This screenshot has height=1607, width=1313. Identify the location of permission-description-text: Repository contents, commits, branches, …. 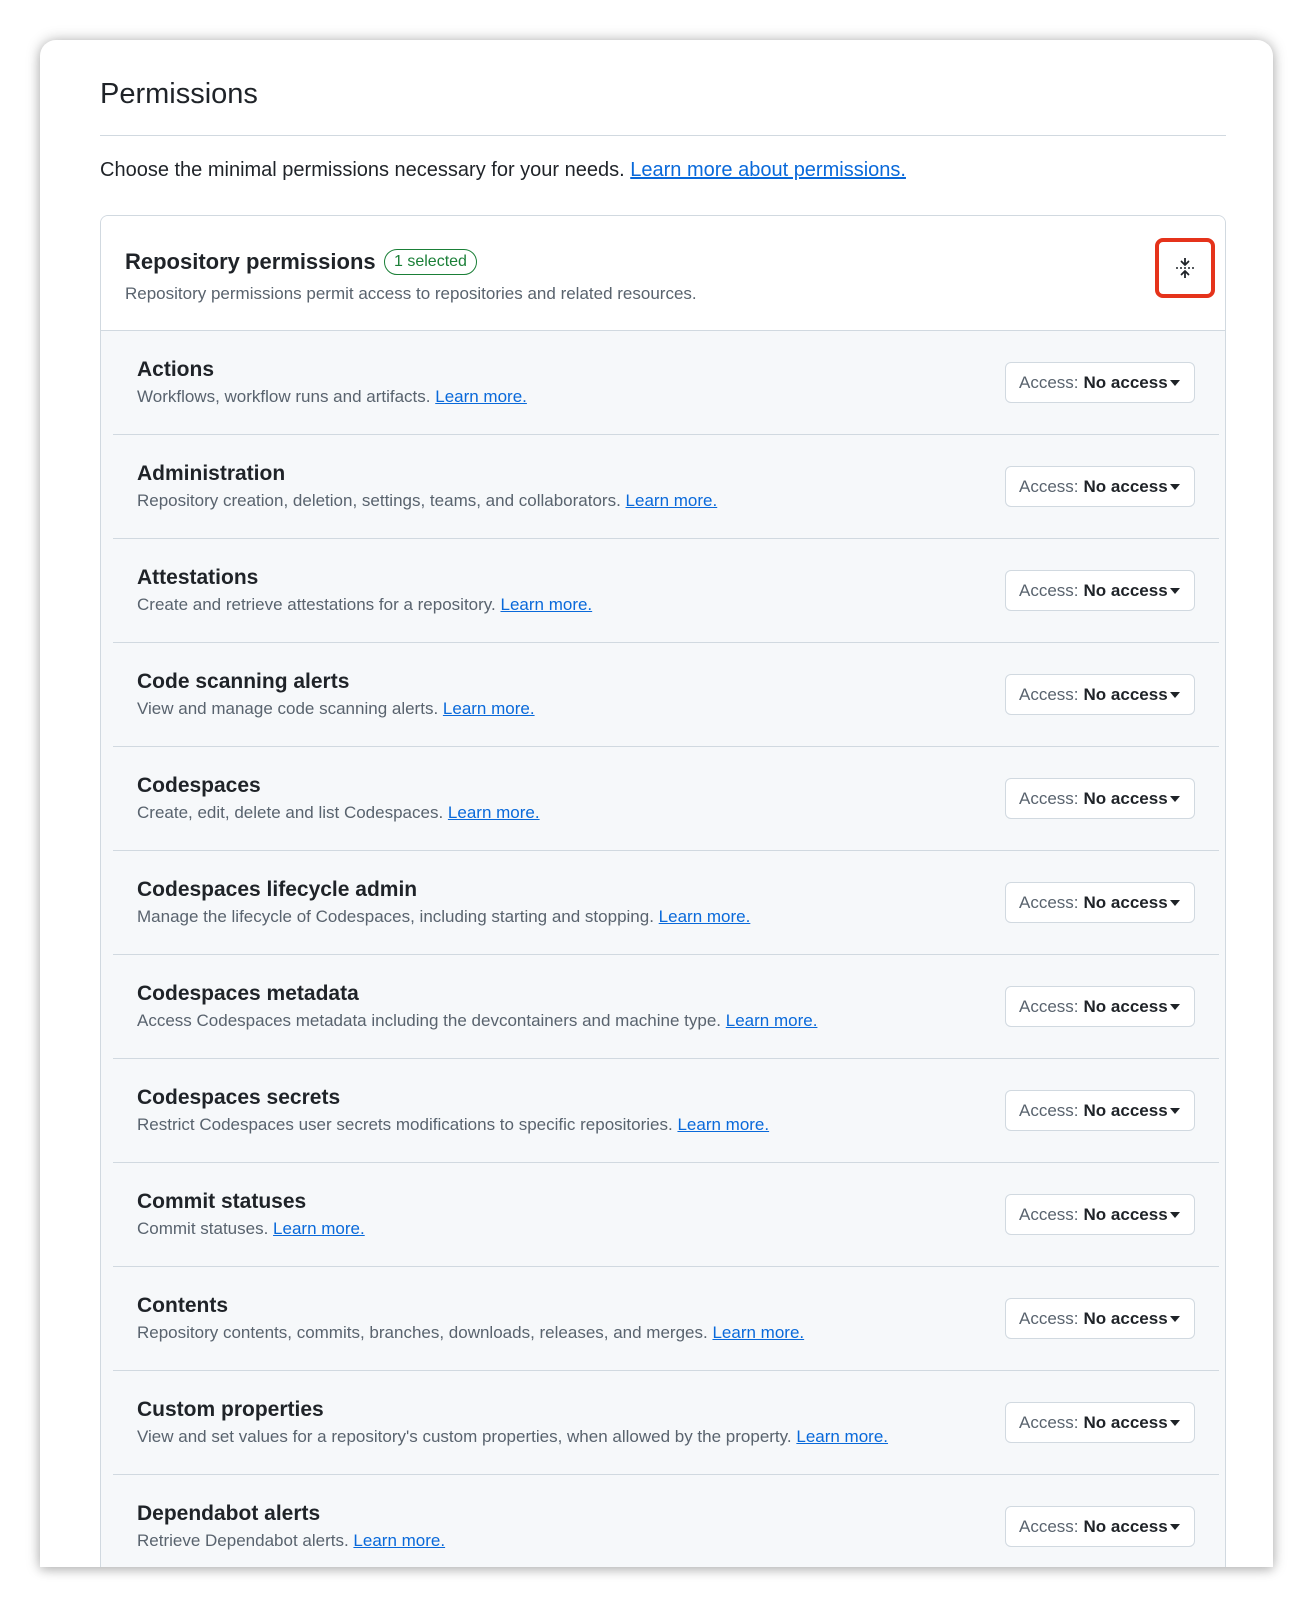
(422, 1332).